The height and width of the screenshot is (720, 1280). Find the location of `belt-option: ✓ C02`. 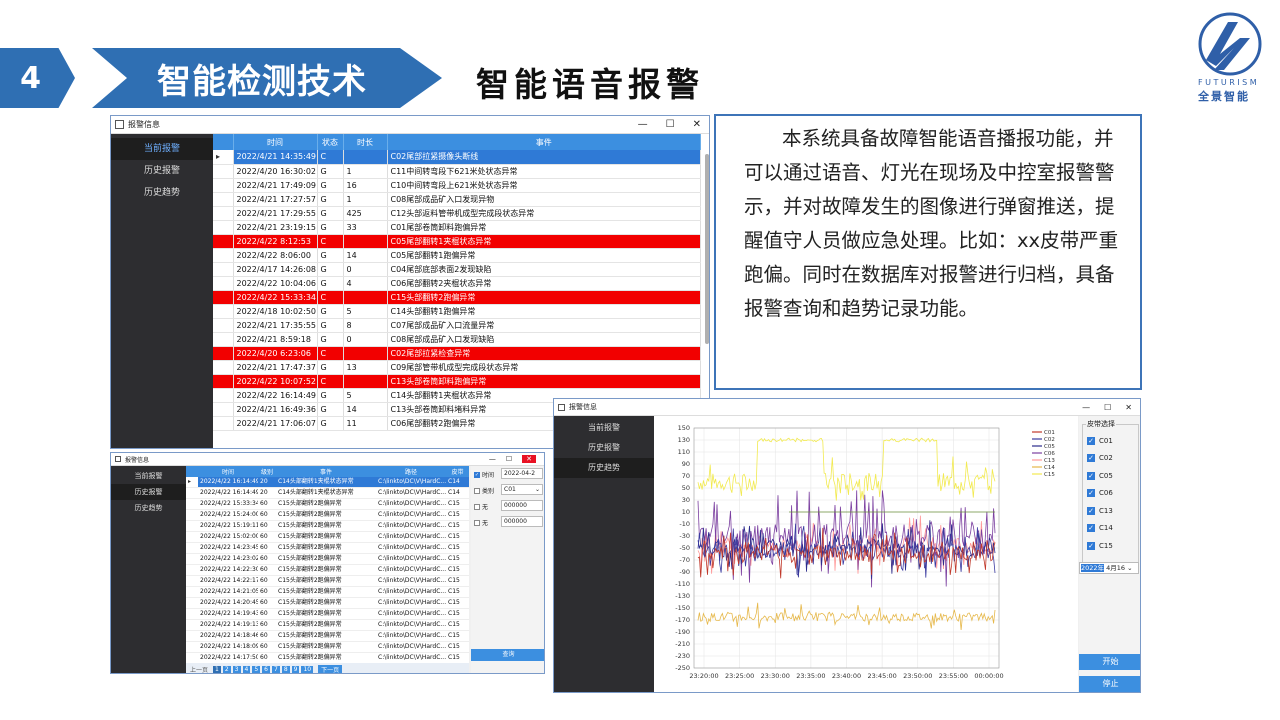

belt-option: ✓ C02 is located at coordinates (1100, 459).